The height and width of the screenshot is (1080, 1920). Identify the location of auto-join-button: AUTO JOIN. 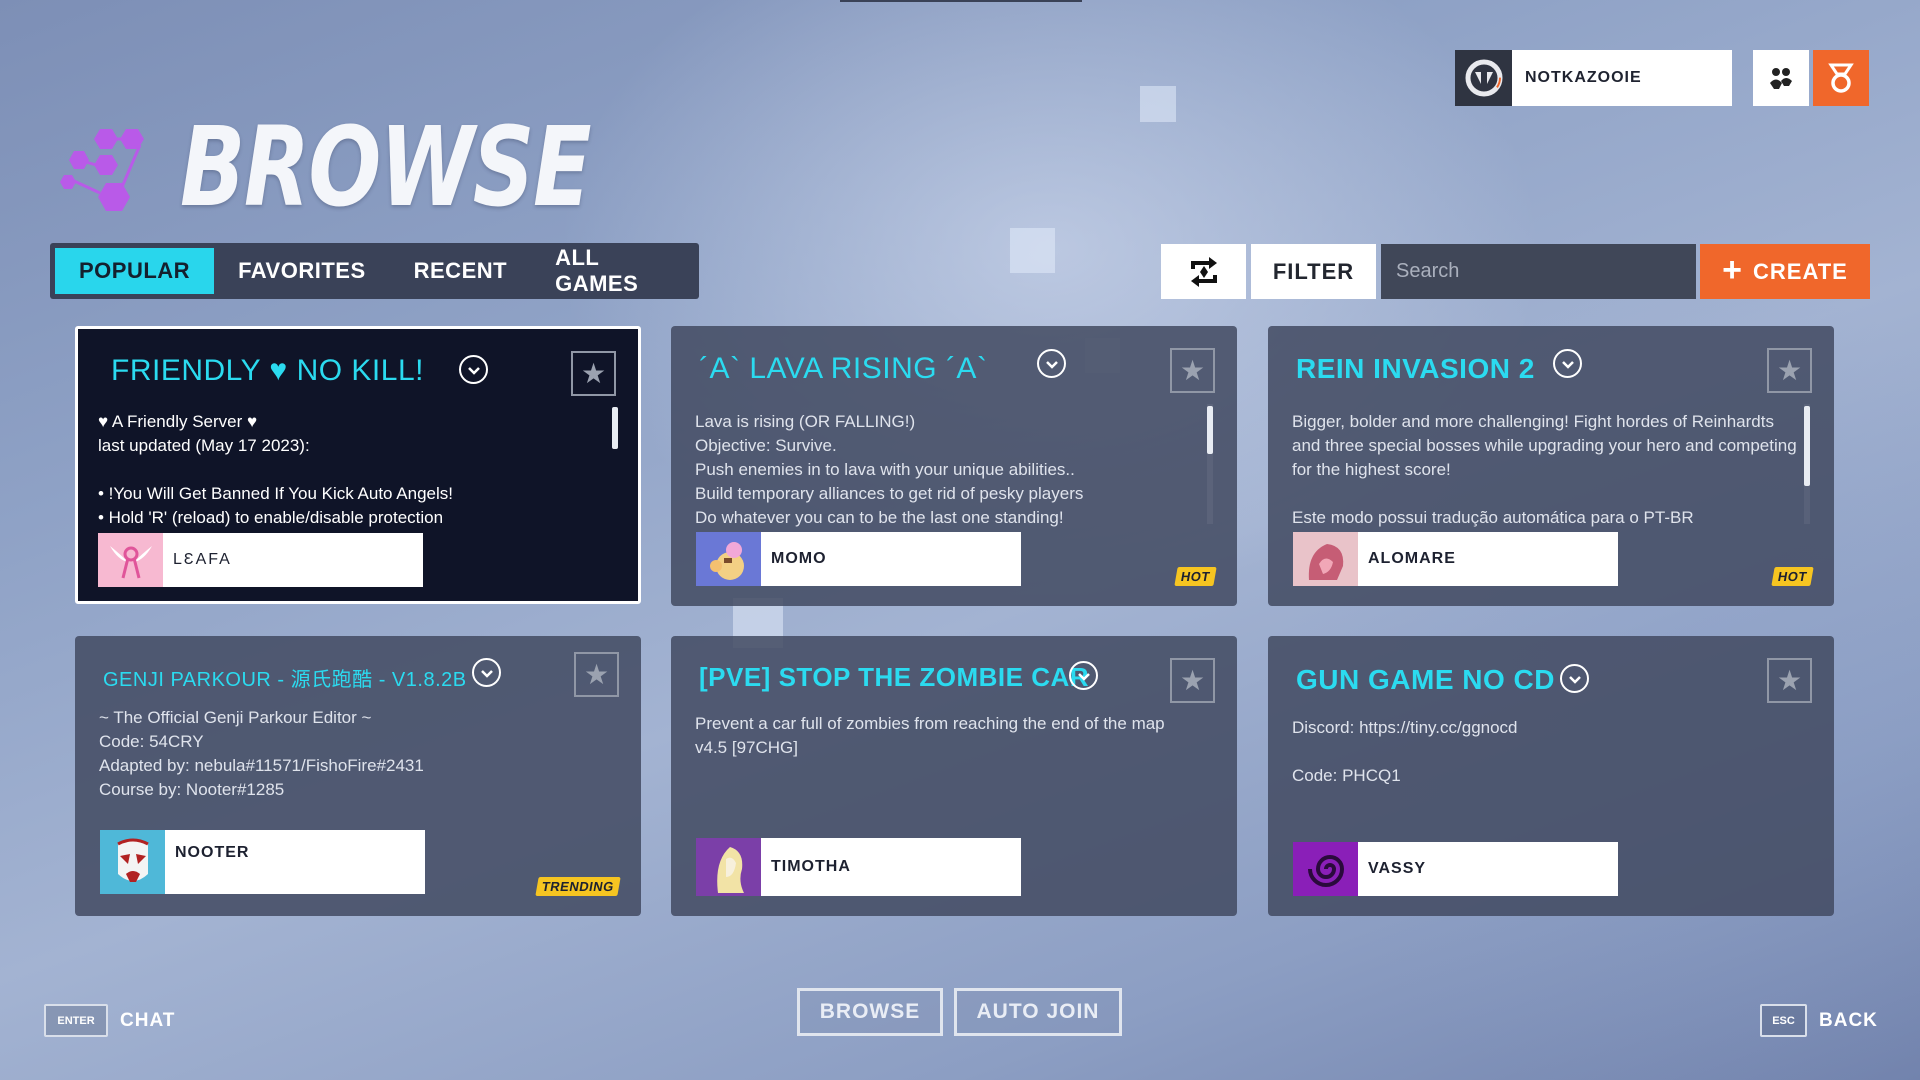
(1038, 1012).